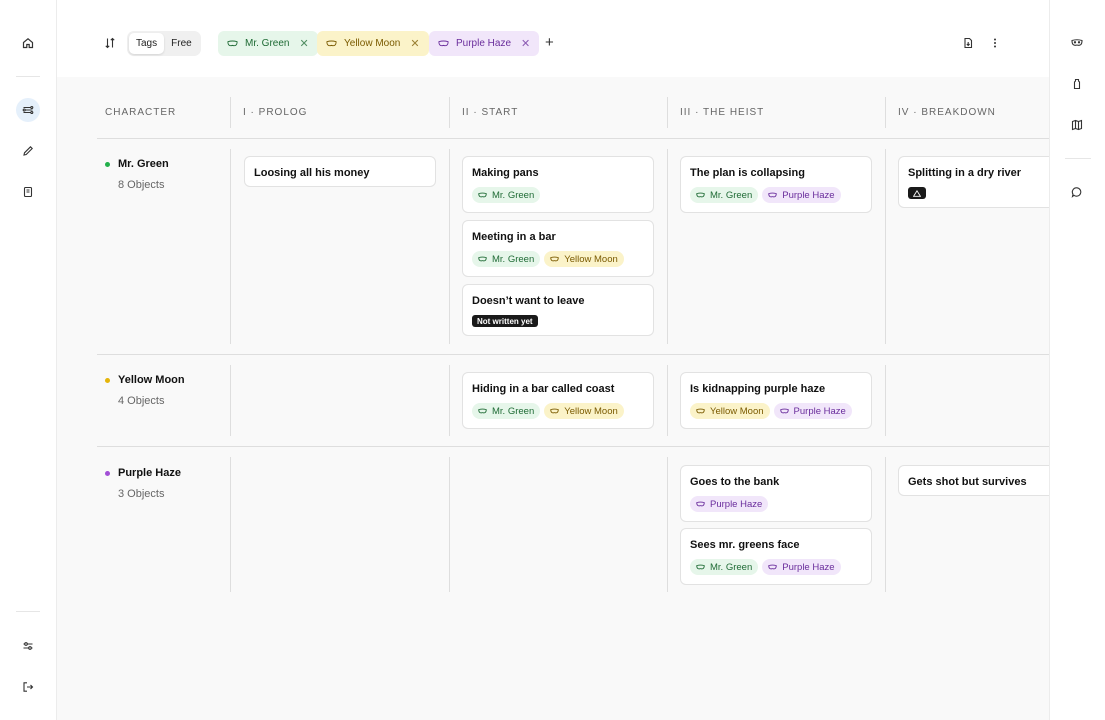 This screenshot has width=1105, height=720. What do you see at coordinates (28, 151) in the screenshot?
I see `pencil-icon` at bounding box center [28, 151].